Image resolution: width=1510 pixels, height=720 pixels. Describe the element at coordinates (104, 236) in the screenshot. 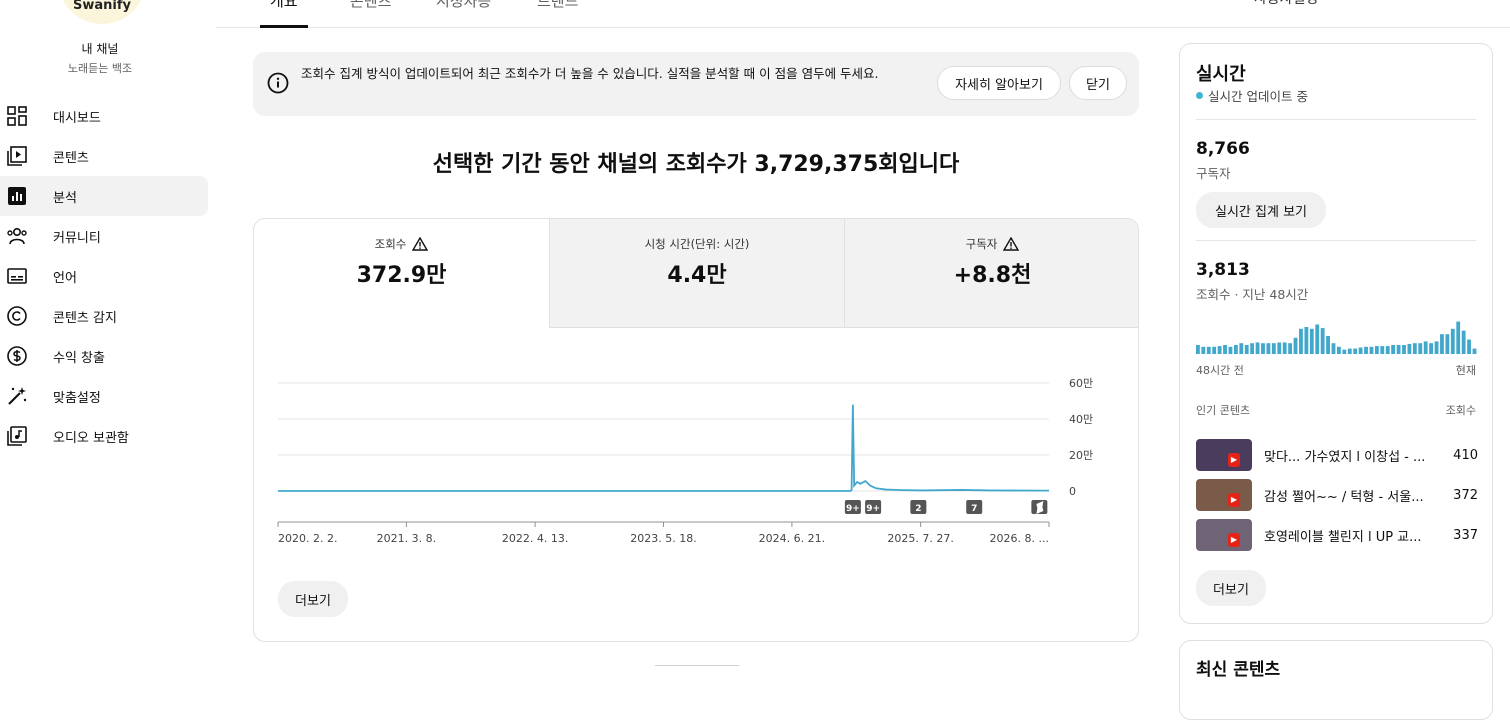

I see `sidebar-item-community: 커뮤니티` at that location.